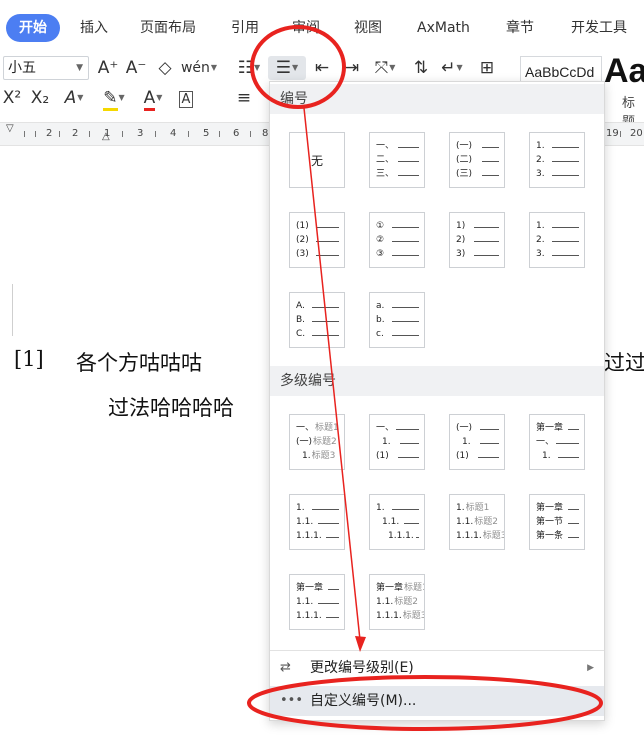 Image resolution: width=644 pixels, height=750 pixels. I want to click on align-left-button: ≡, so click(244, 98).